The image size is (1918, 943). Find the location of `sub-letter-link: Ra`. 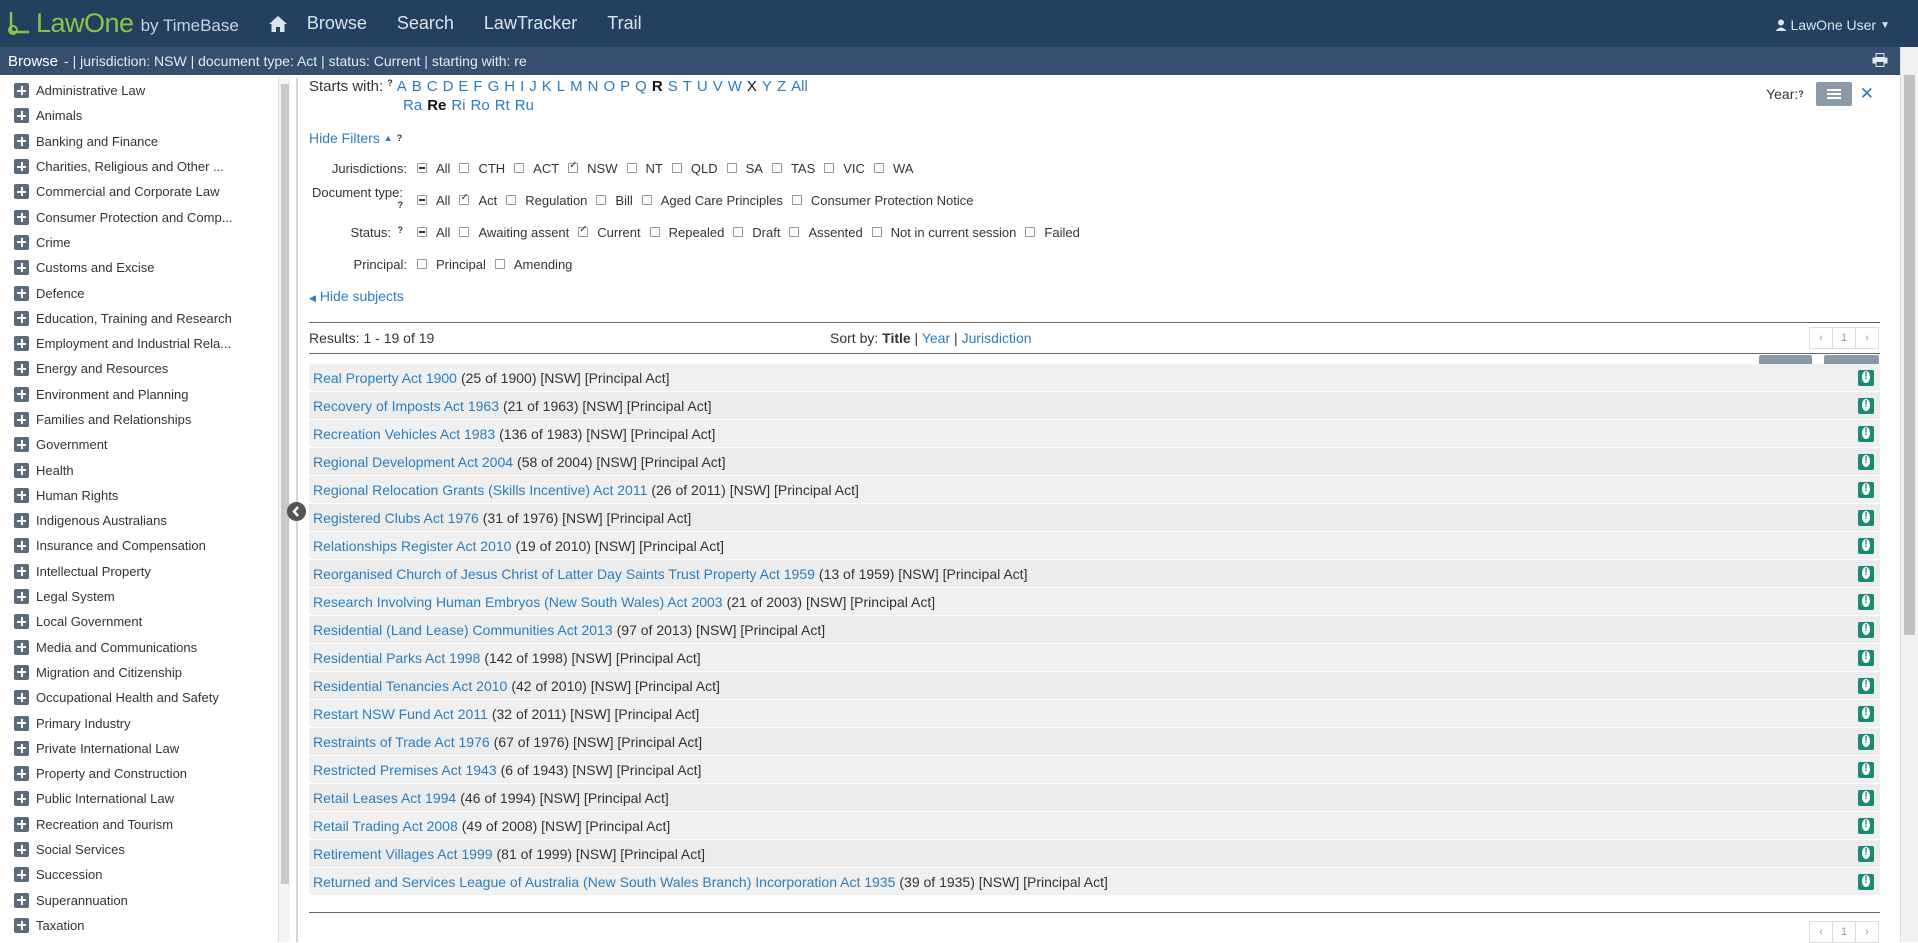

sub-letter-link: Ra is located at coordinates (412, 105).